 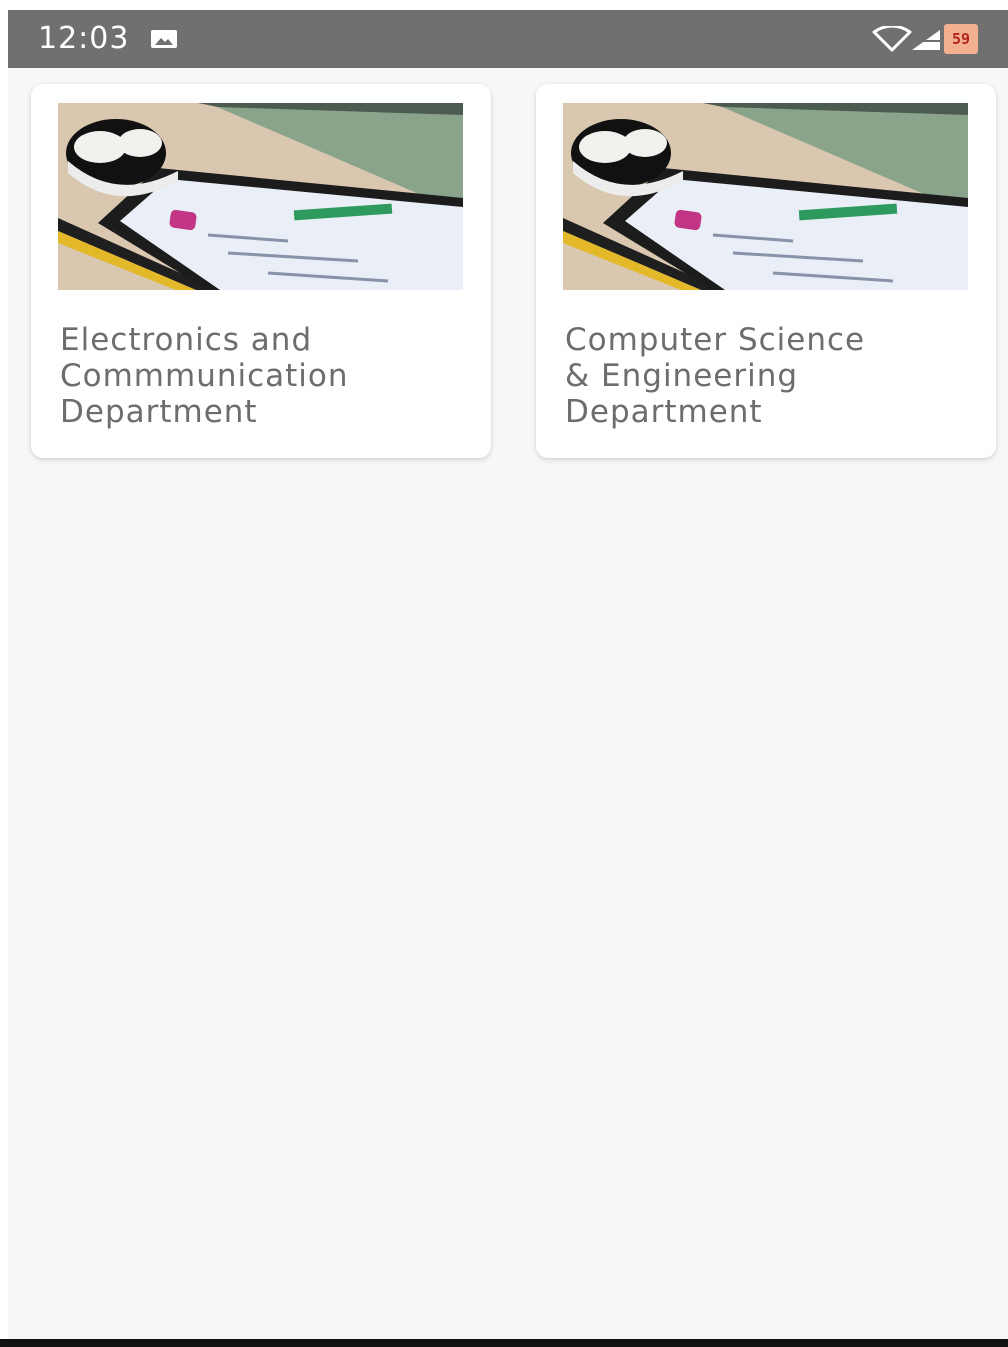 What do you see at coordinates (892, 39) in the screenshot?
I see `wifi-icon` at bounding box center [892, 39].